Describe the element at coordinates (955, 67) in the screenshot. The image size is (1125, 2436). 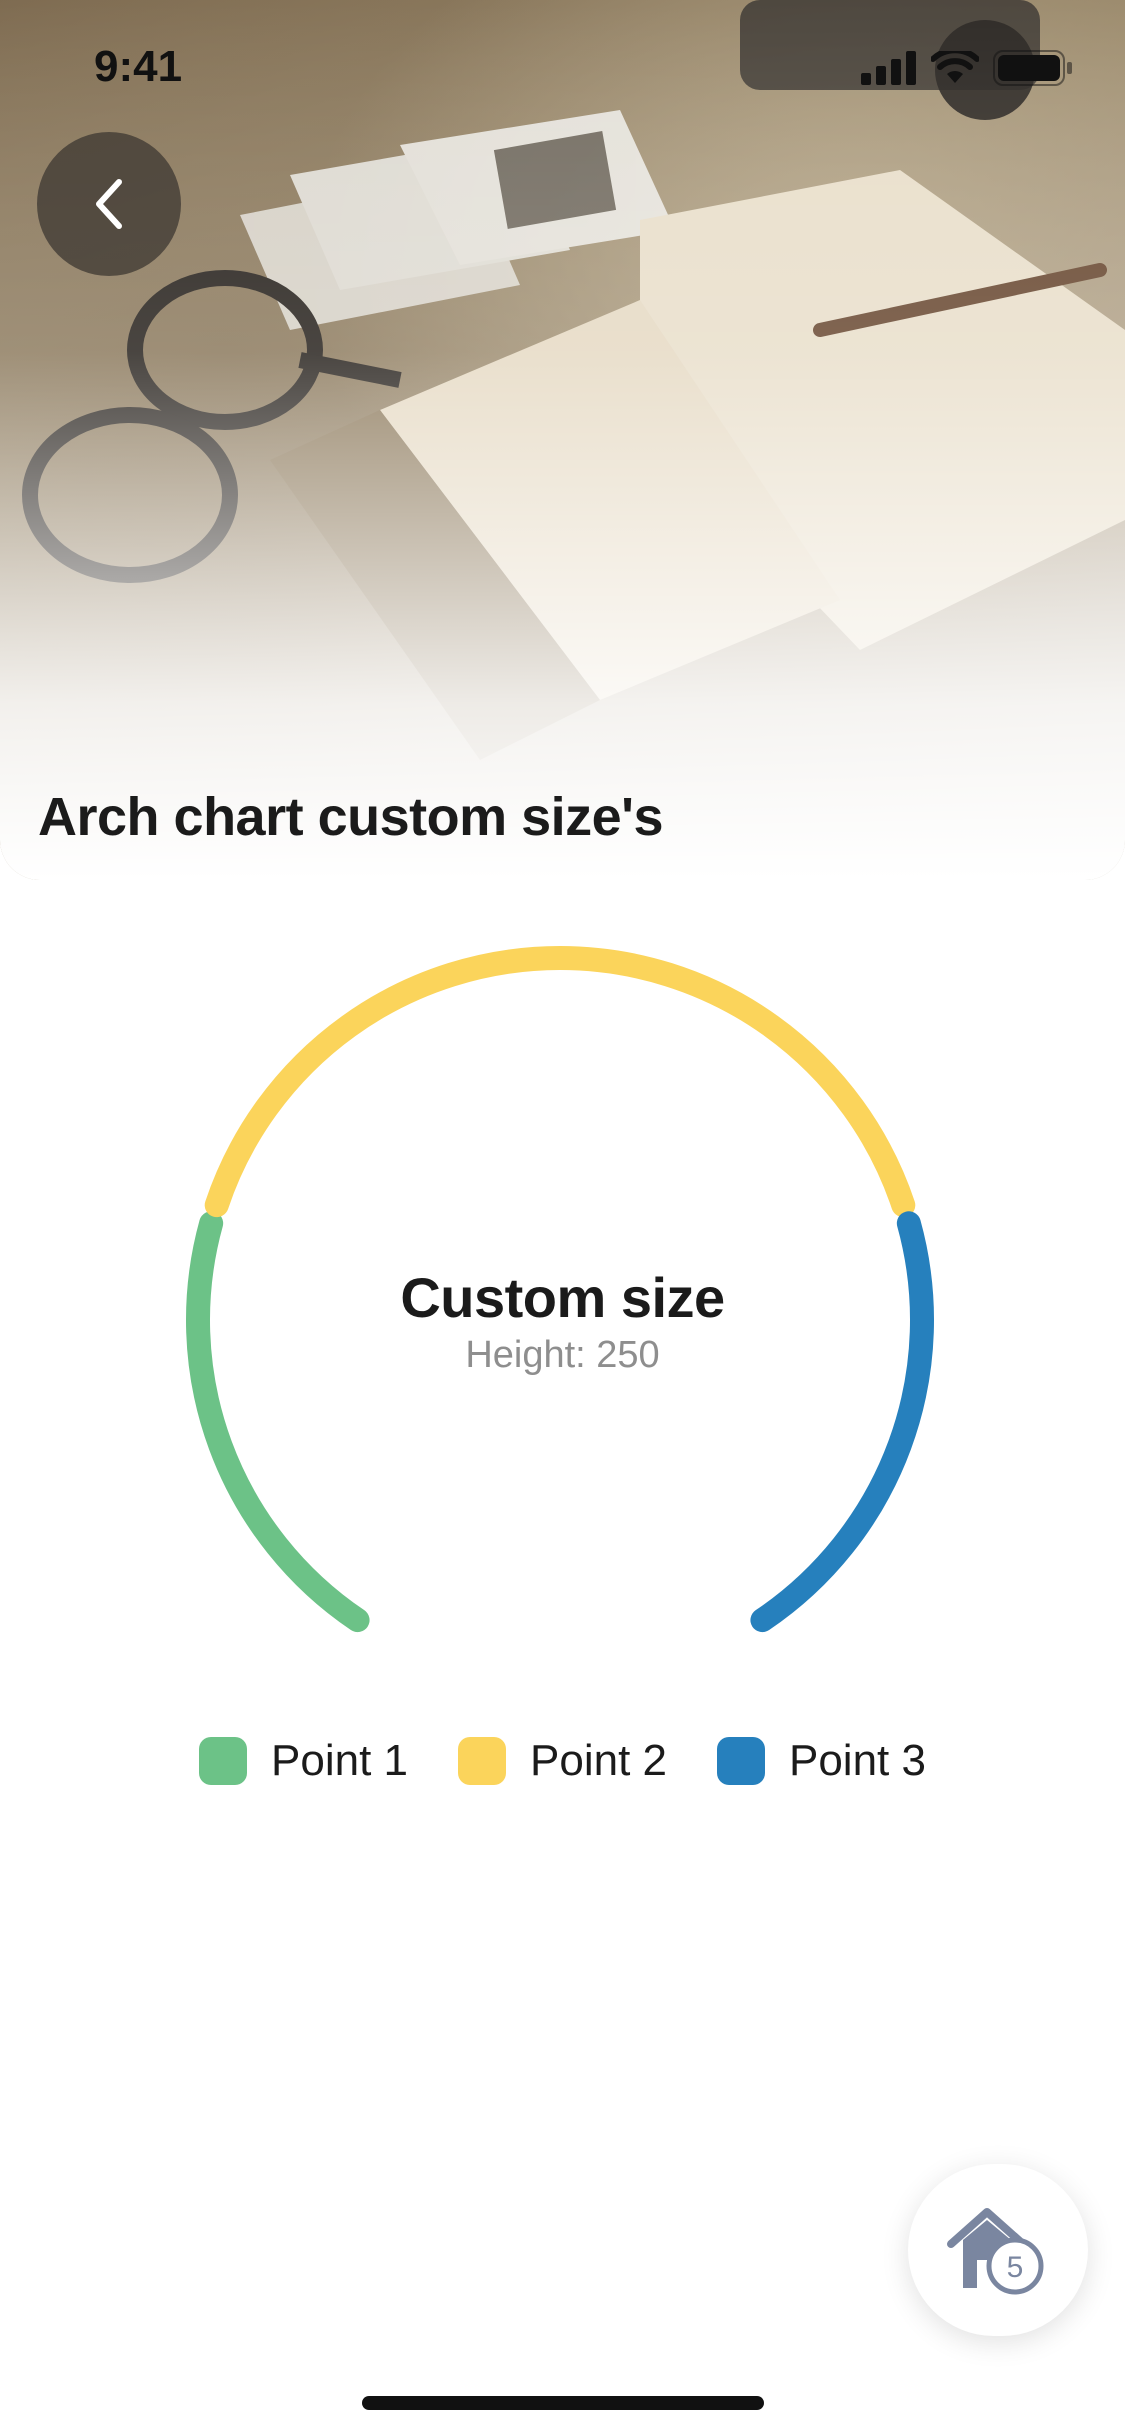
I see `wifi-icon` at that location.